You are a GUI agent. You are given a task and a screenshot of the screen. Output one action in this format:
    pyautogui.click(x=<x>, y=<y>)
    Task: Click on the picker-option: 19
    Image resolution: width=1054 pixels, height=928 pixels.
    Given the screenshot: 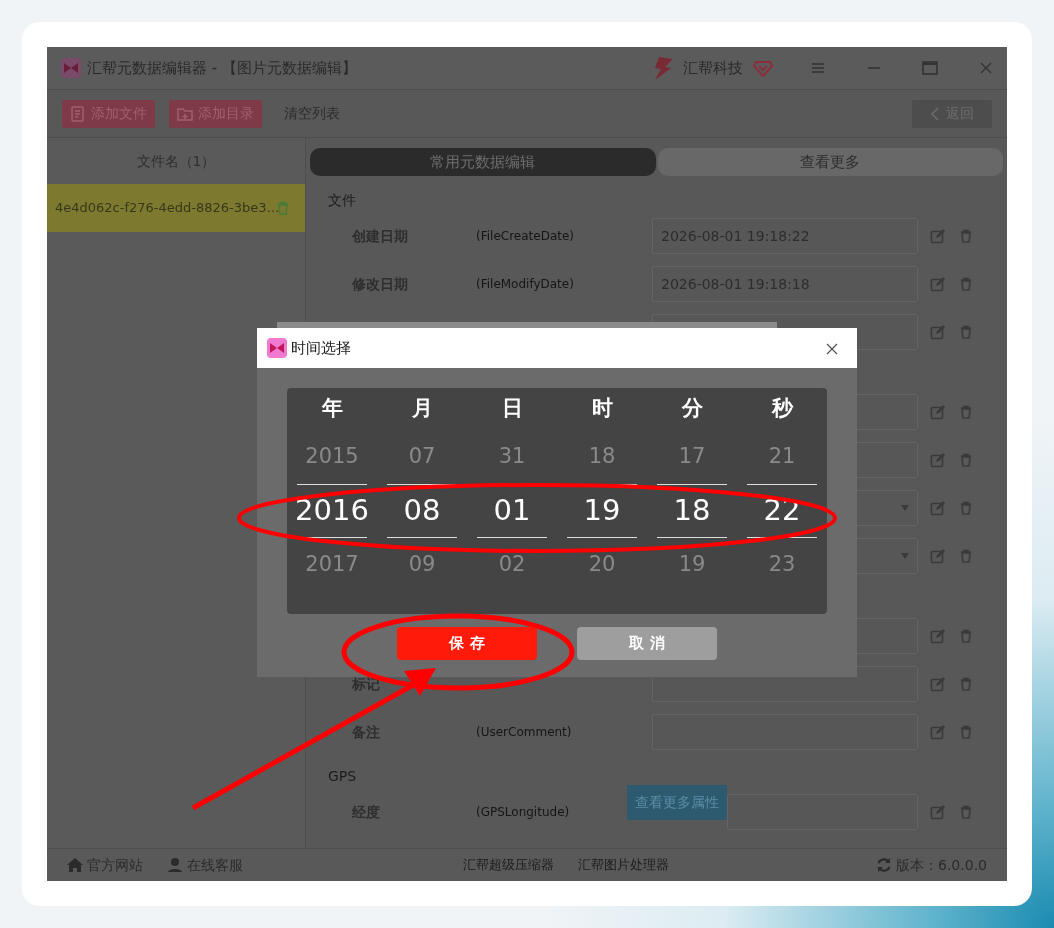 What is the action you would take?
    pyautogui.click(x=692, y=565)
    